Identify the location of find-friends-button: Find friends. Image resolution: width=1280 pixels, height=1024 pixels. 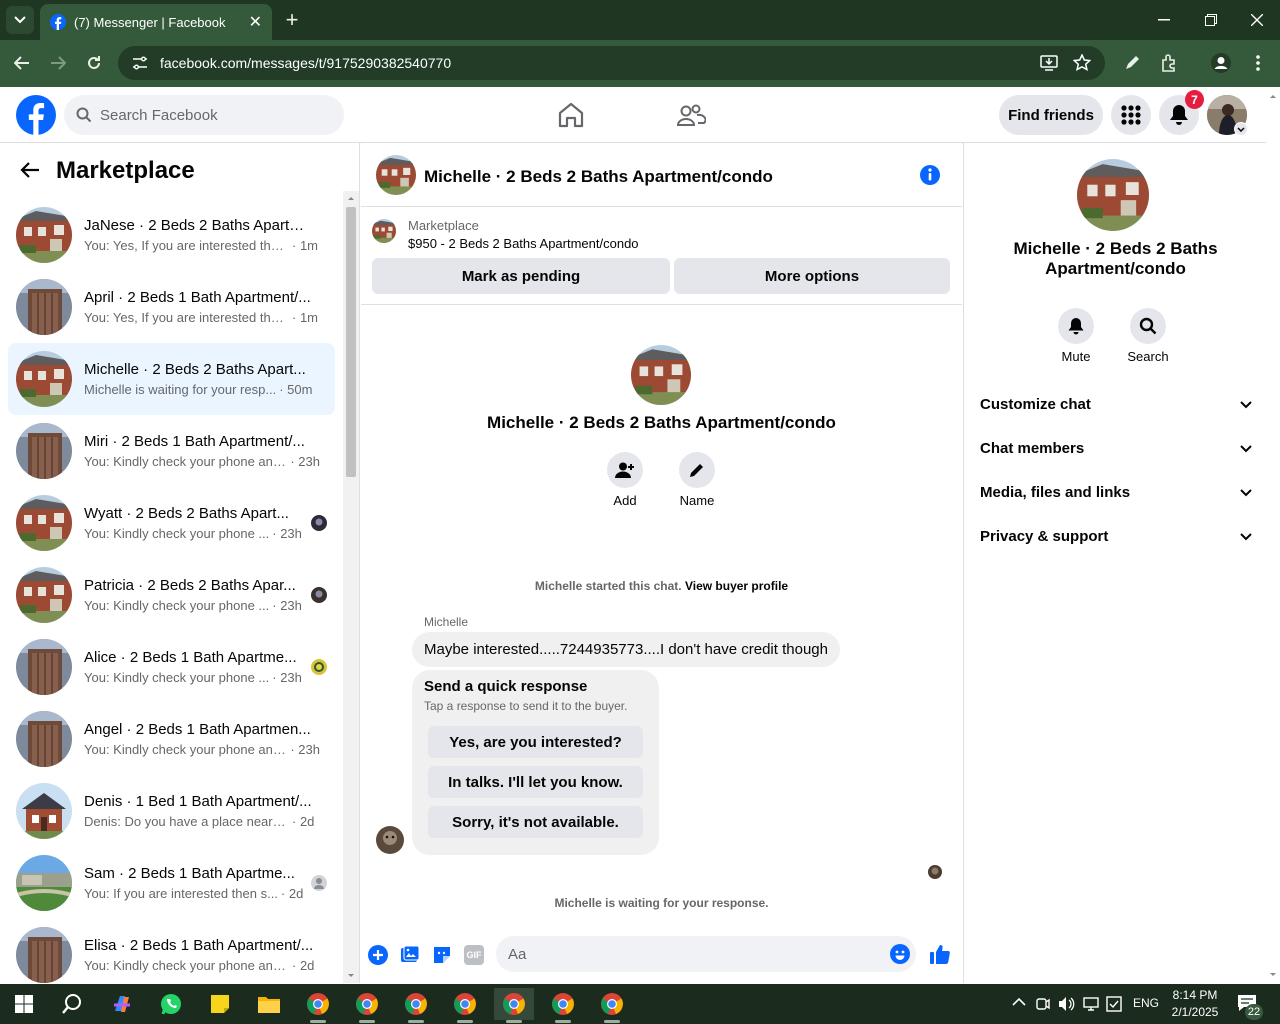
(1051, 115).